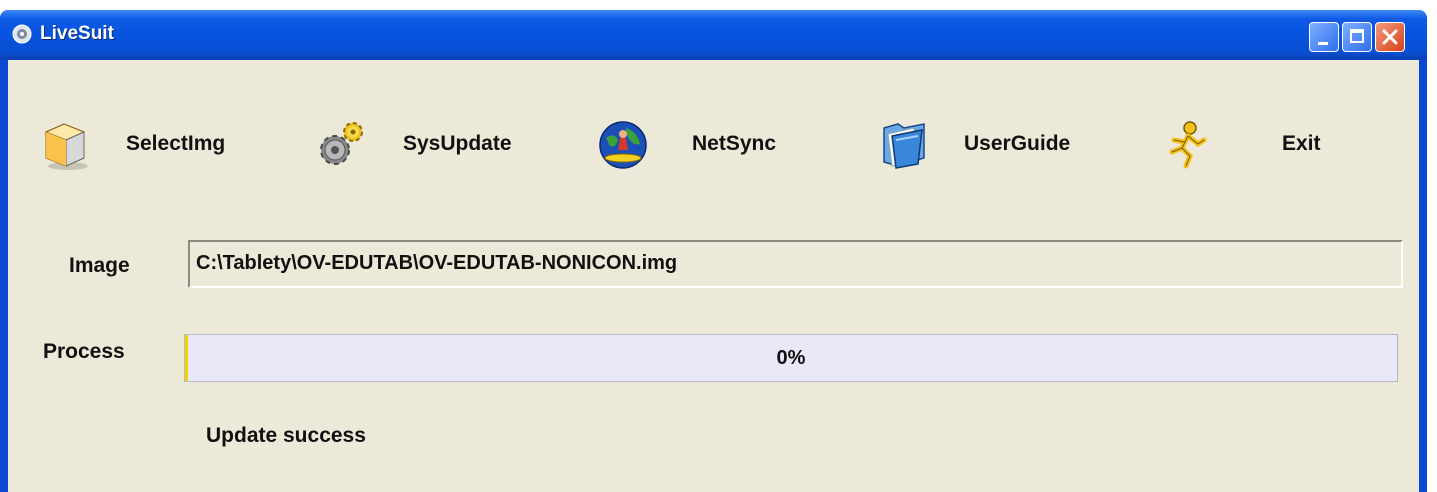 The width and height of the screenshot is (1437, 492). What do you see at coordinates (84, 351) in the screenshot?
I see `process-label: Process` at bounding box center [84, 351].